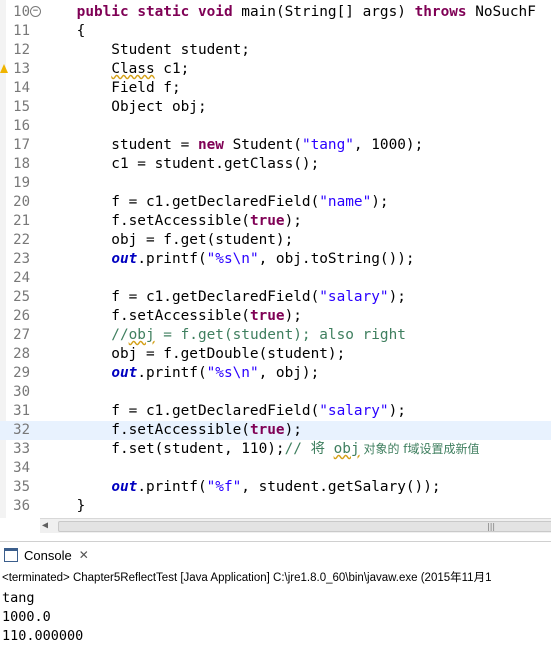 The width and height of the screenshot is (551, 656). What do you see at coordinates (388, 145) in the screenshot?
I see `code-token: , 1000);` at bounding box center [388, 145].